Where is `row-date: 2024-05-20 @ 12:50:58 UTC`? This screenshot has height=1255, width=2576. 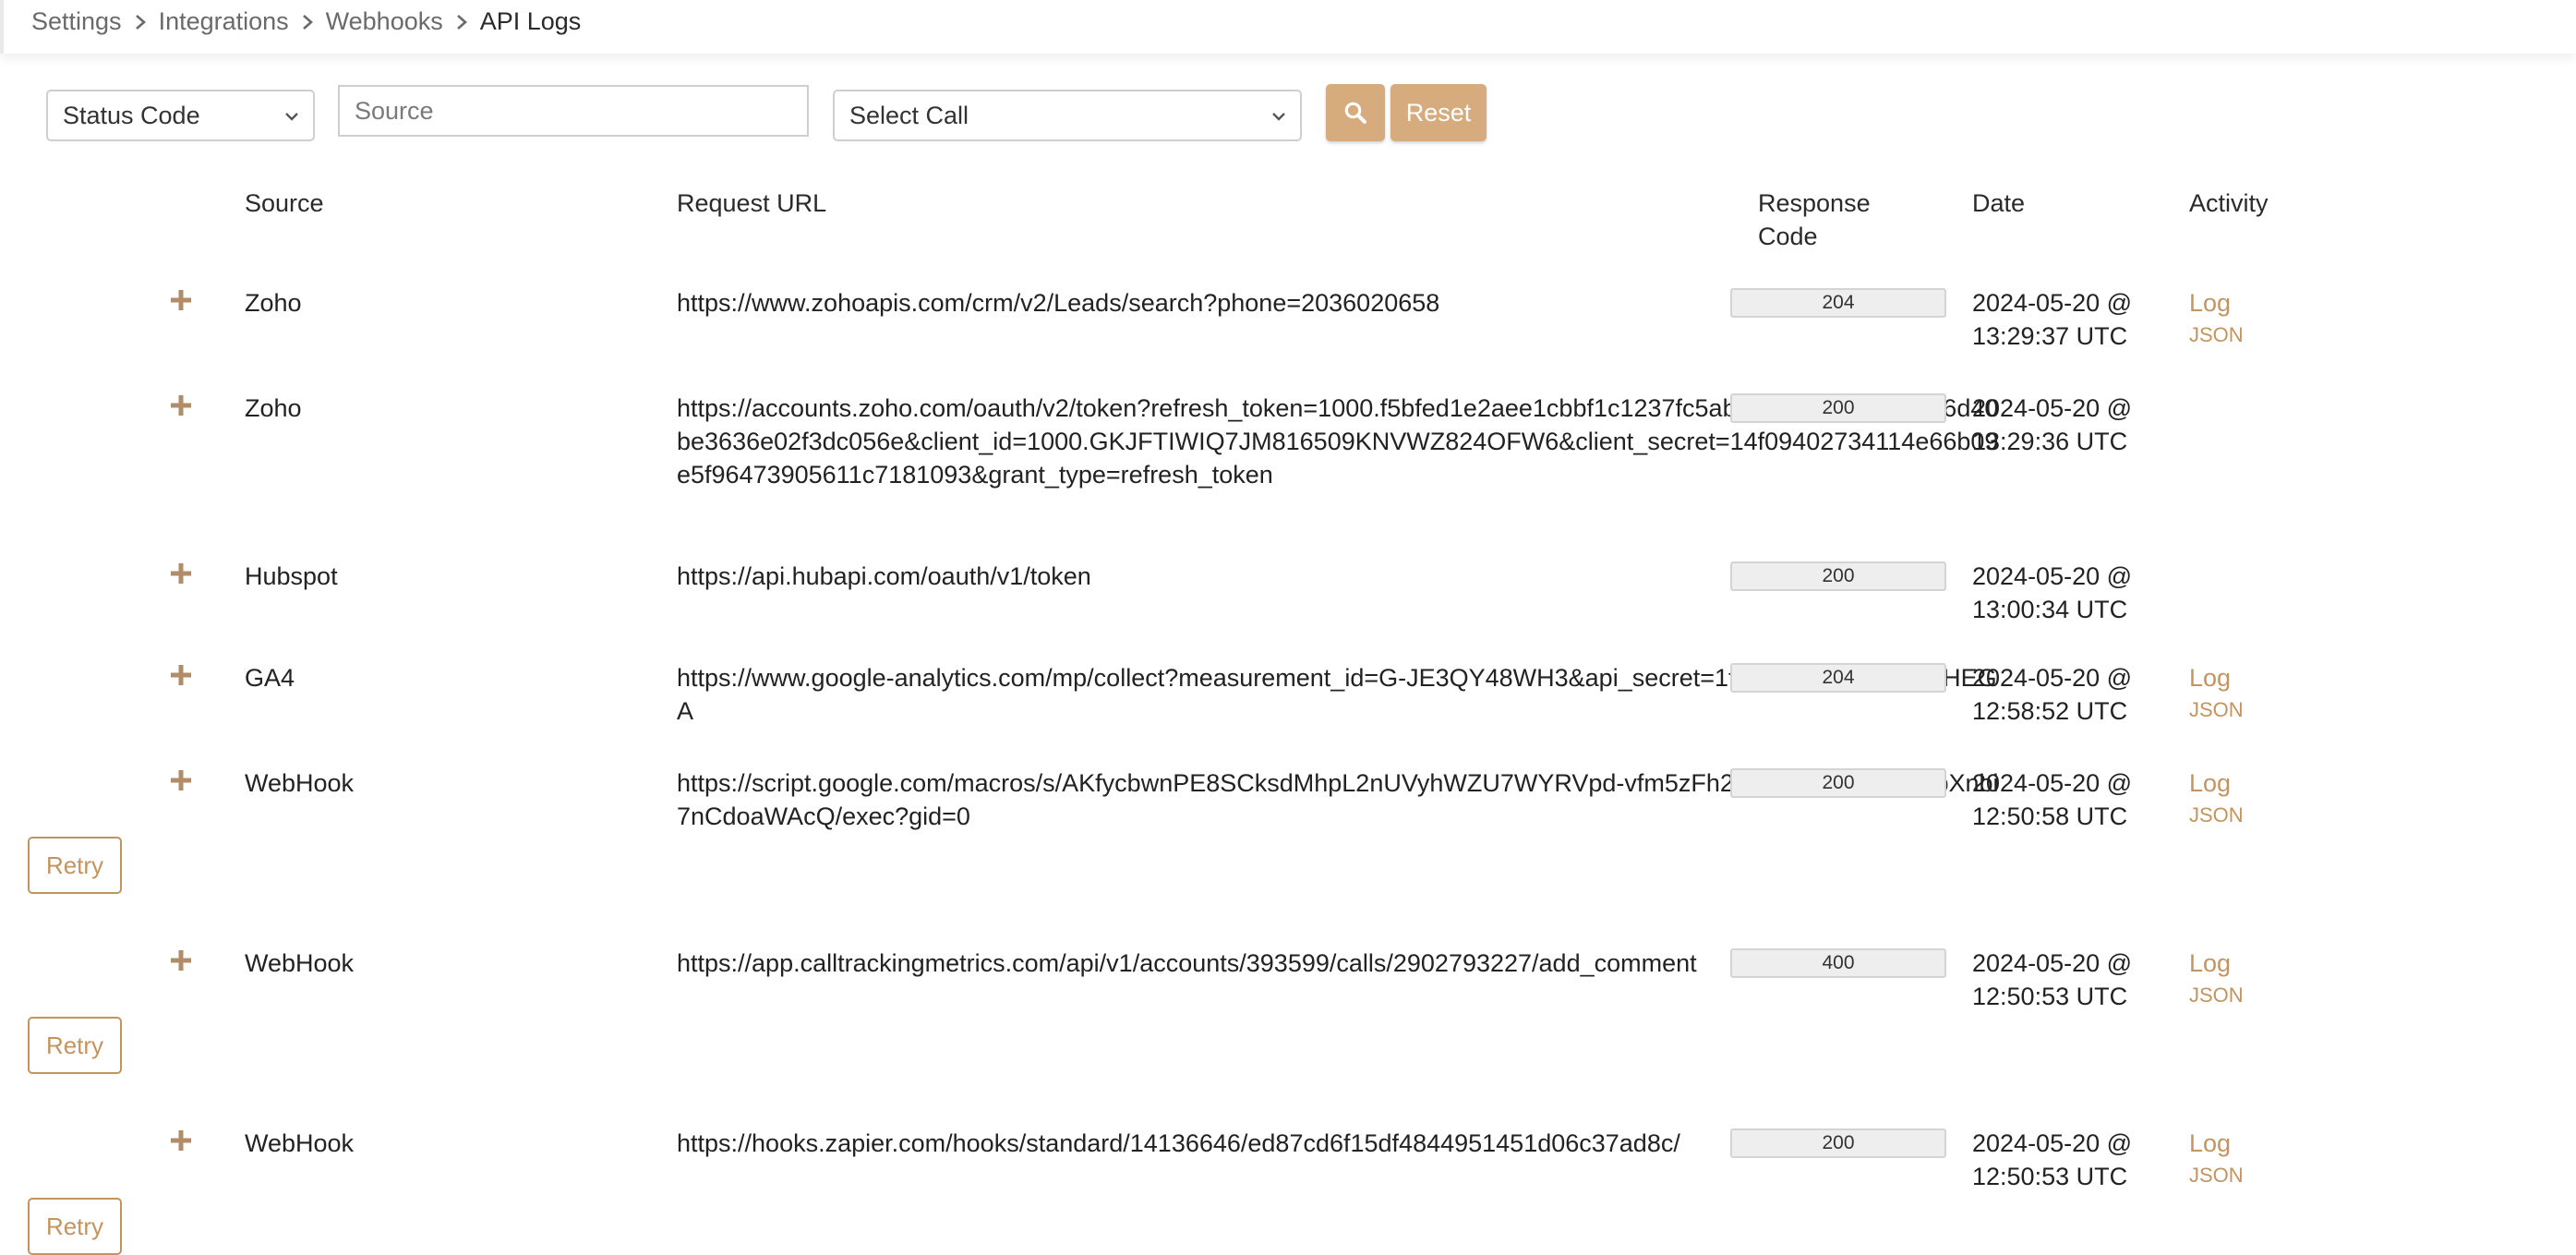 row-date: 2024-05-20 @ 12:50:58 UTC is located at coordinates (2064, 799).